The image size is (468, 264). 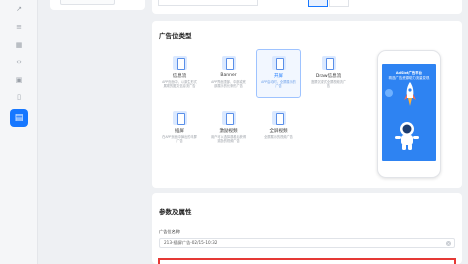 I want to click on tile-name: 信息流, so click(x=179, y=76).